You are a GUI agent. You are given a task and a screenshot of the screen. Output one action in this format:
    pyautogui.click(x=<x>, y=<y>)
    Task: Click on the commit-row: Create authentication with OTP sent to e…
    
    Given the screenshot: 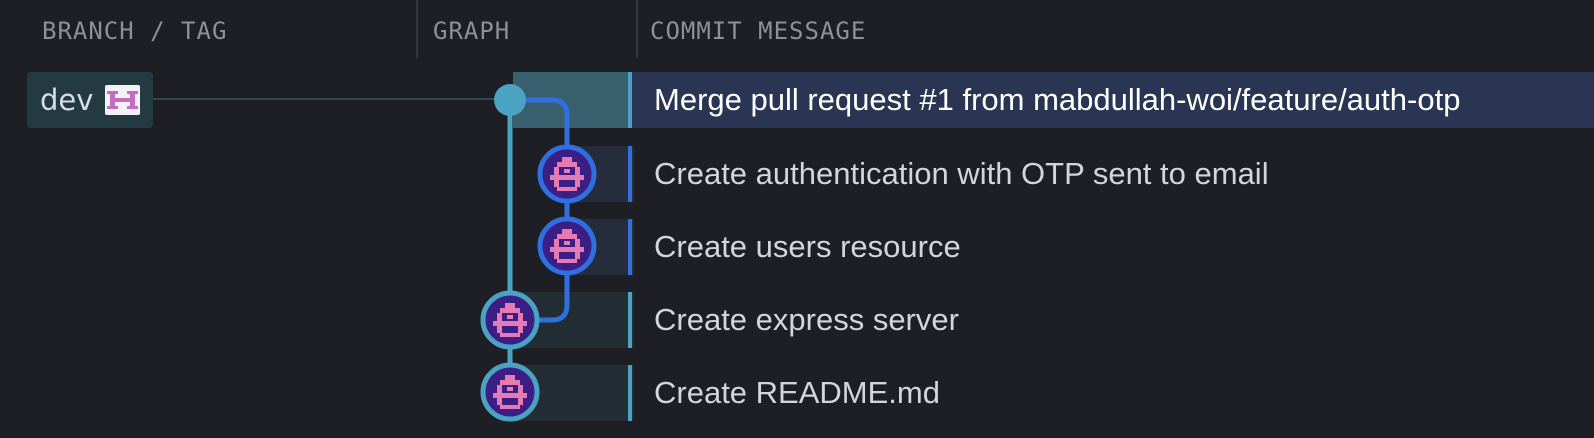 What is the action you would take?
    pyautogui.click(x=1111, y=174)
    